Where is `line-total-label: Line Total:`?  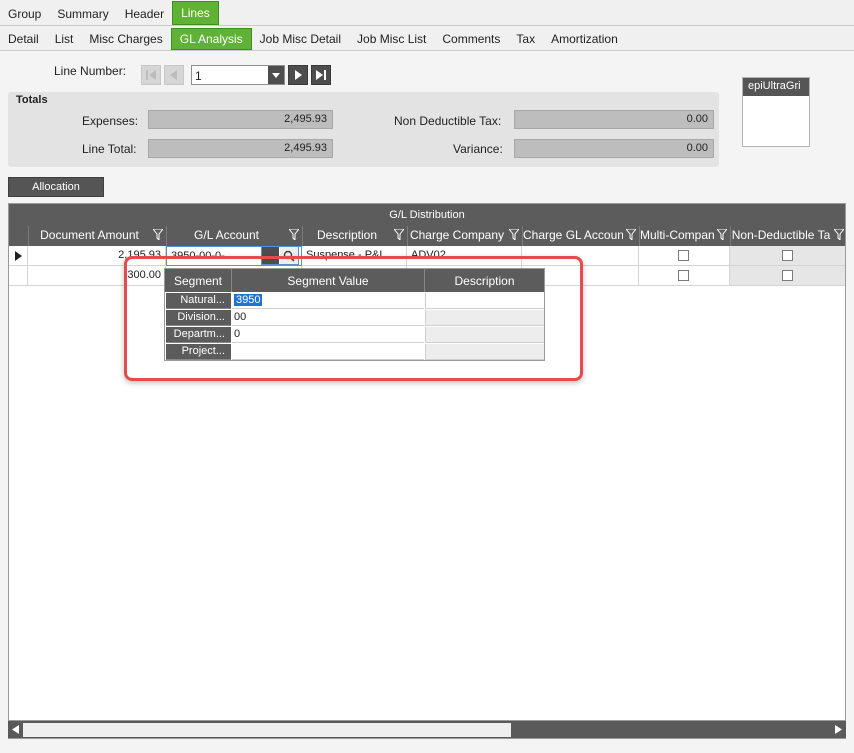 line-total-label: Line Total: is located at coordinates (109, 149).